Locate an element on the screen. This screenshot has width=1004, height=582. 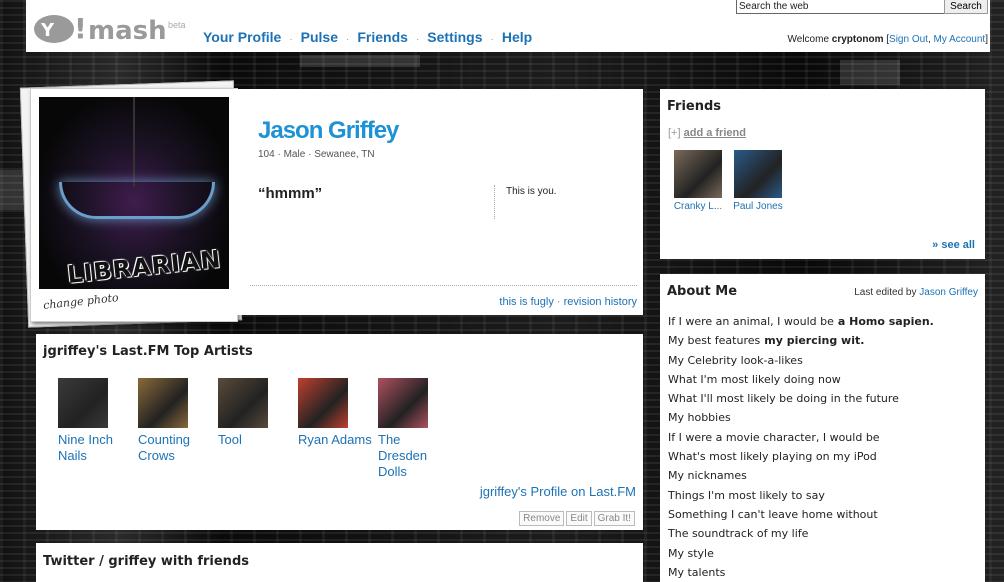
artist-name: The Dresden Dolls is located at coordinates (415, 456).